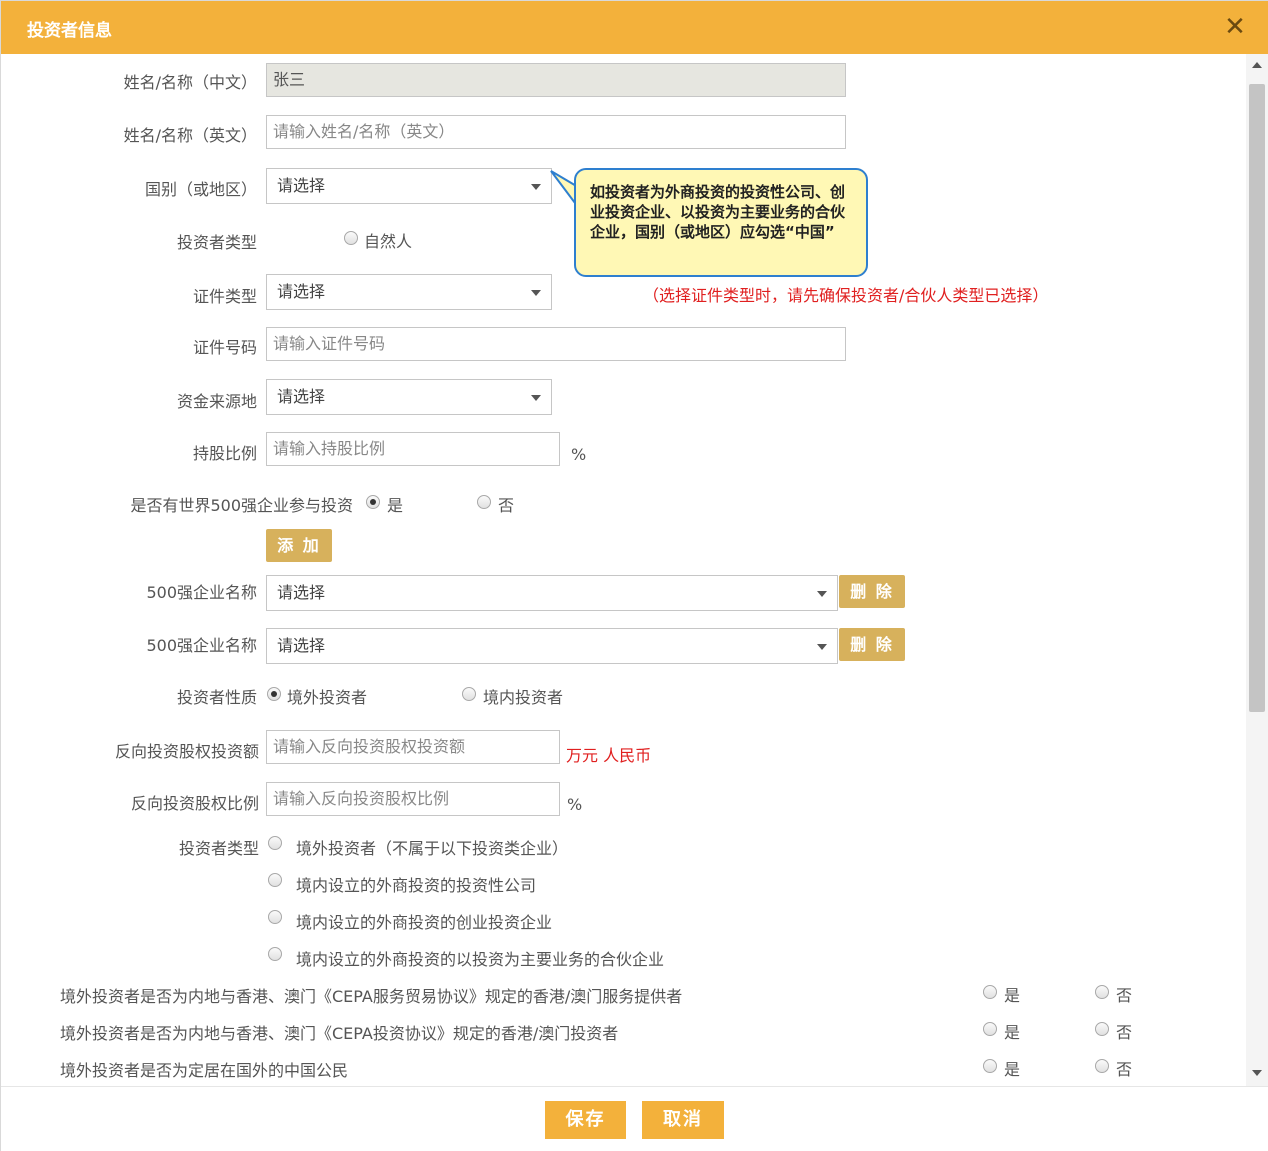 The image size is (1268, 1151). I want to click on share-ratio-unit: %, so click(579, 454).